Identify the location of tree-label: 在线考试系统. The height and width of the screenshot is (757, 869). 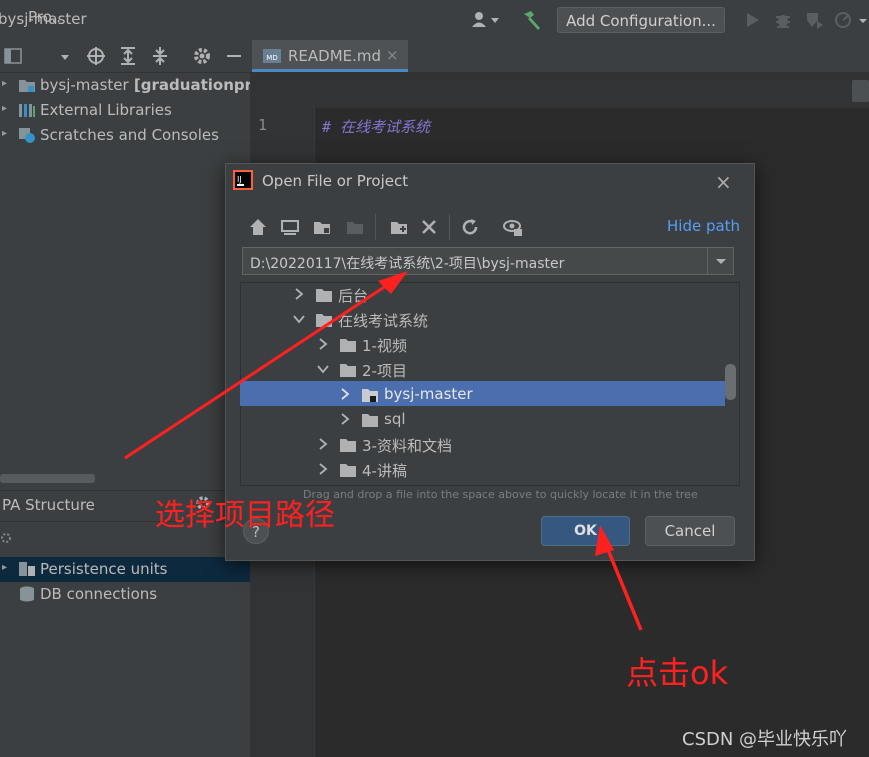
(383, 321).